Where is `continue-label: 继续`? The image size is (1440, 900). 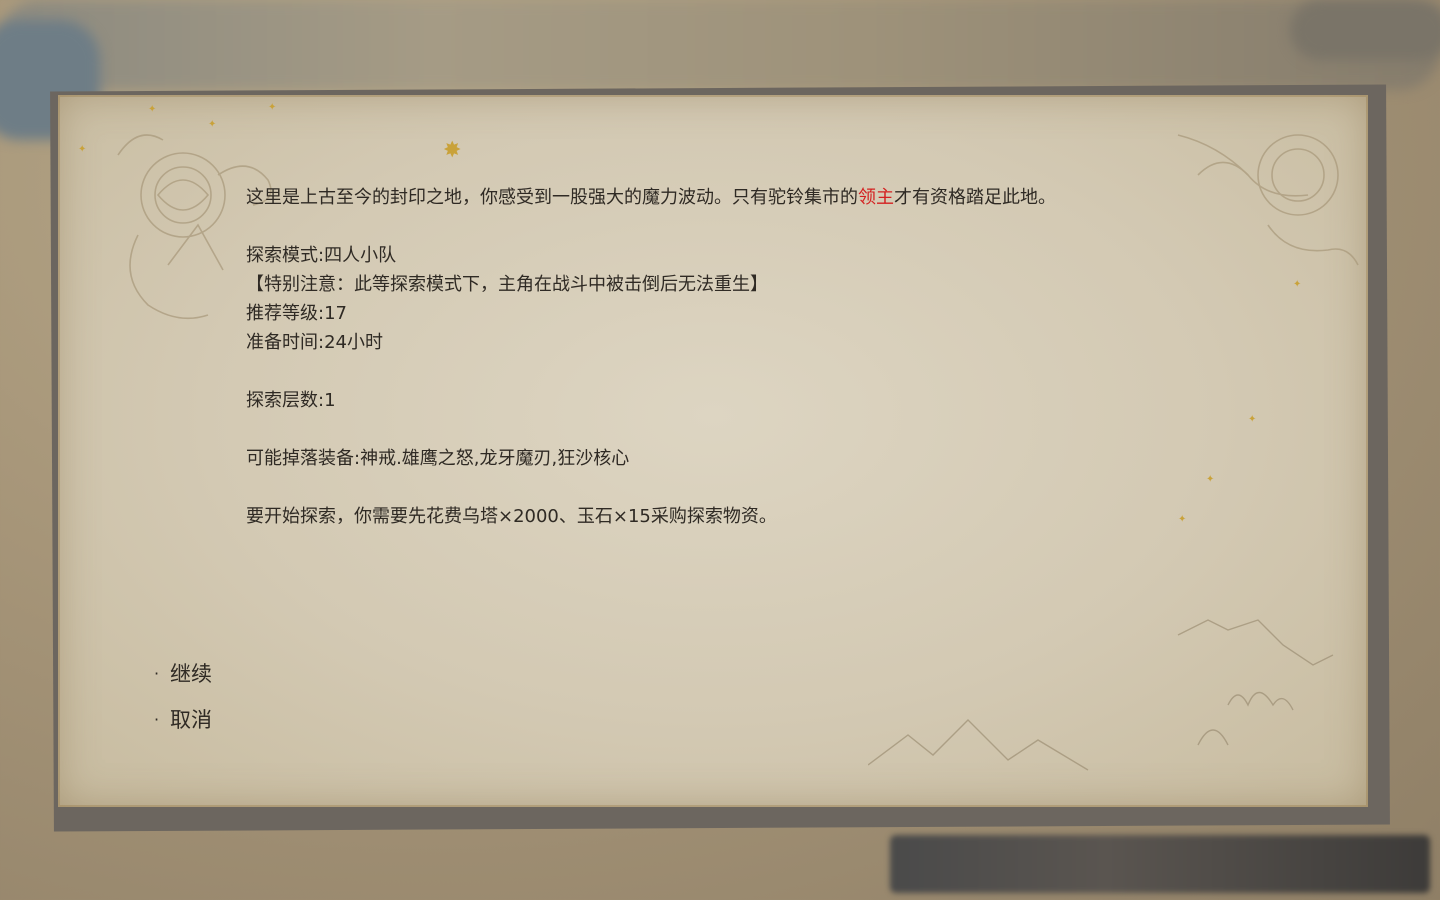
continue-label: 继续 is located at coordinates (191, 674).